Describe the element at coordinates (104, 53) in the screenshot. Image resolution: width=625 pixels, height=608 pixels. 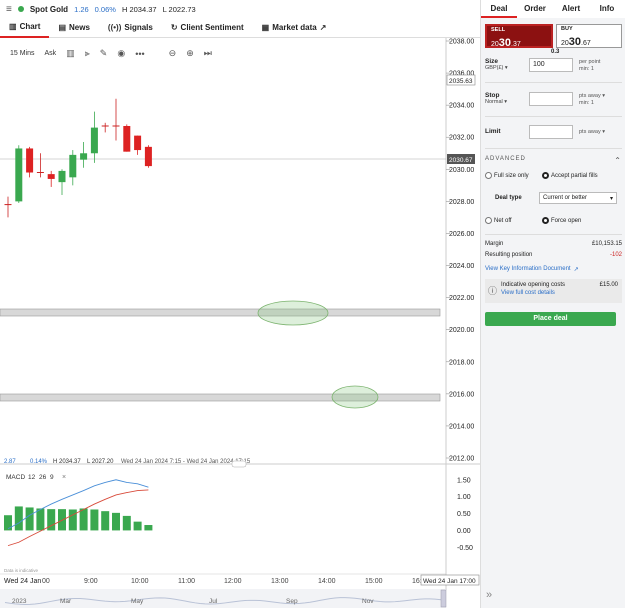
I see `draw-icon: ✎` at that location.